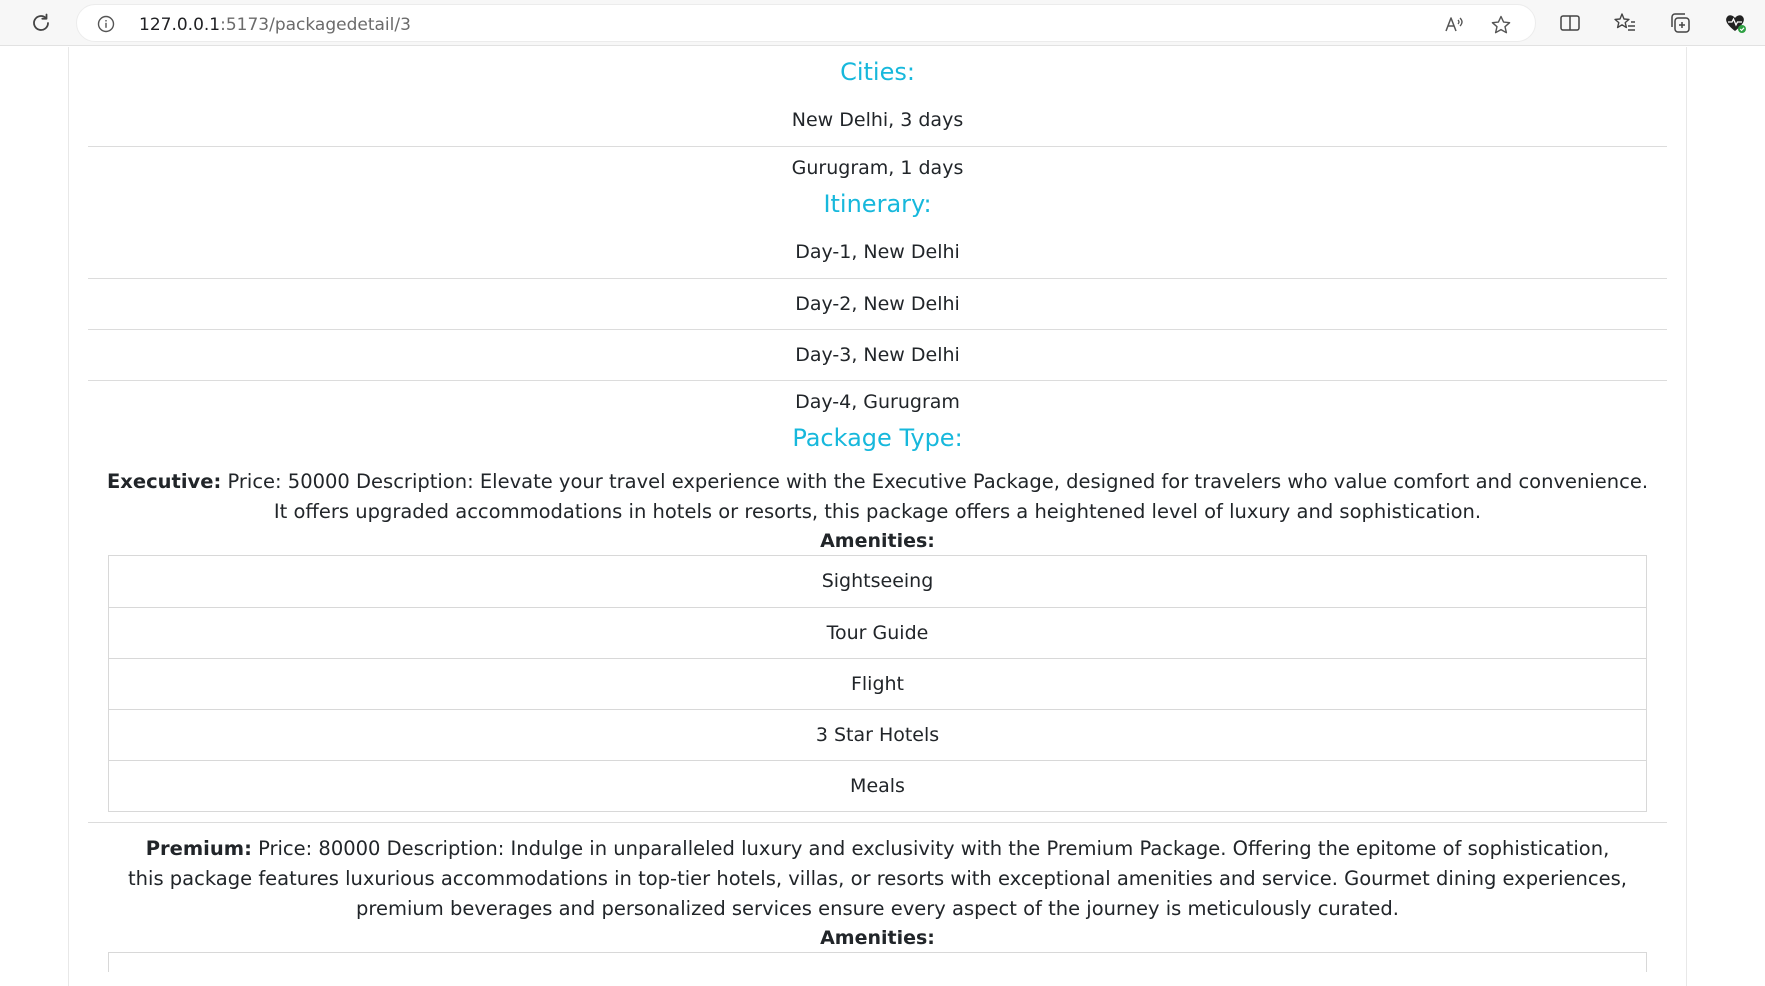 This screenshot has height=986, width=1765. I want to click on itinerary-item: Day-1, New Delhi, so click(877, 252).